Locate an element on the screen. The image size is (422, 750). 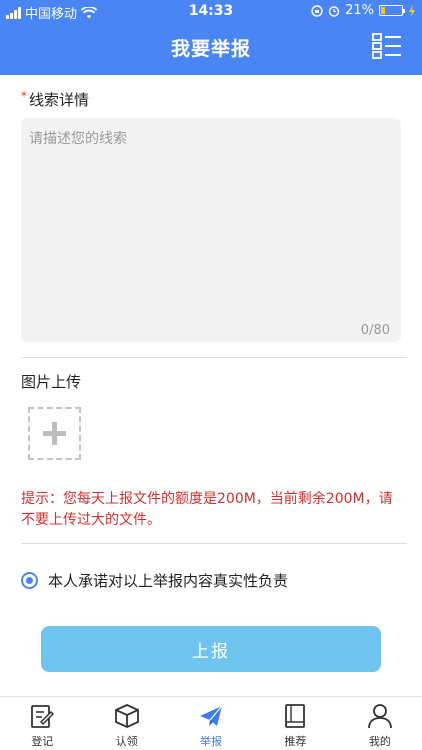
tab-label: 举报 is located at coordinates (211, 741).